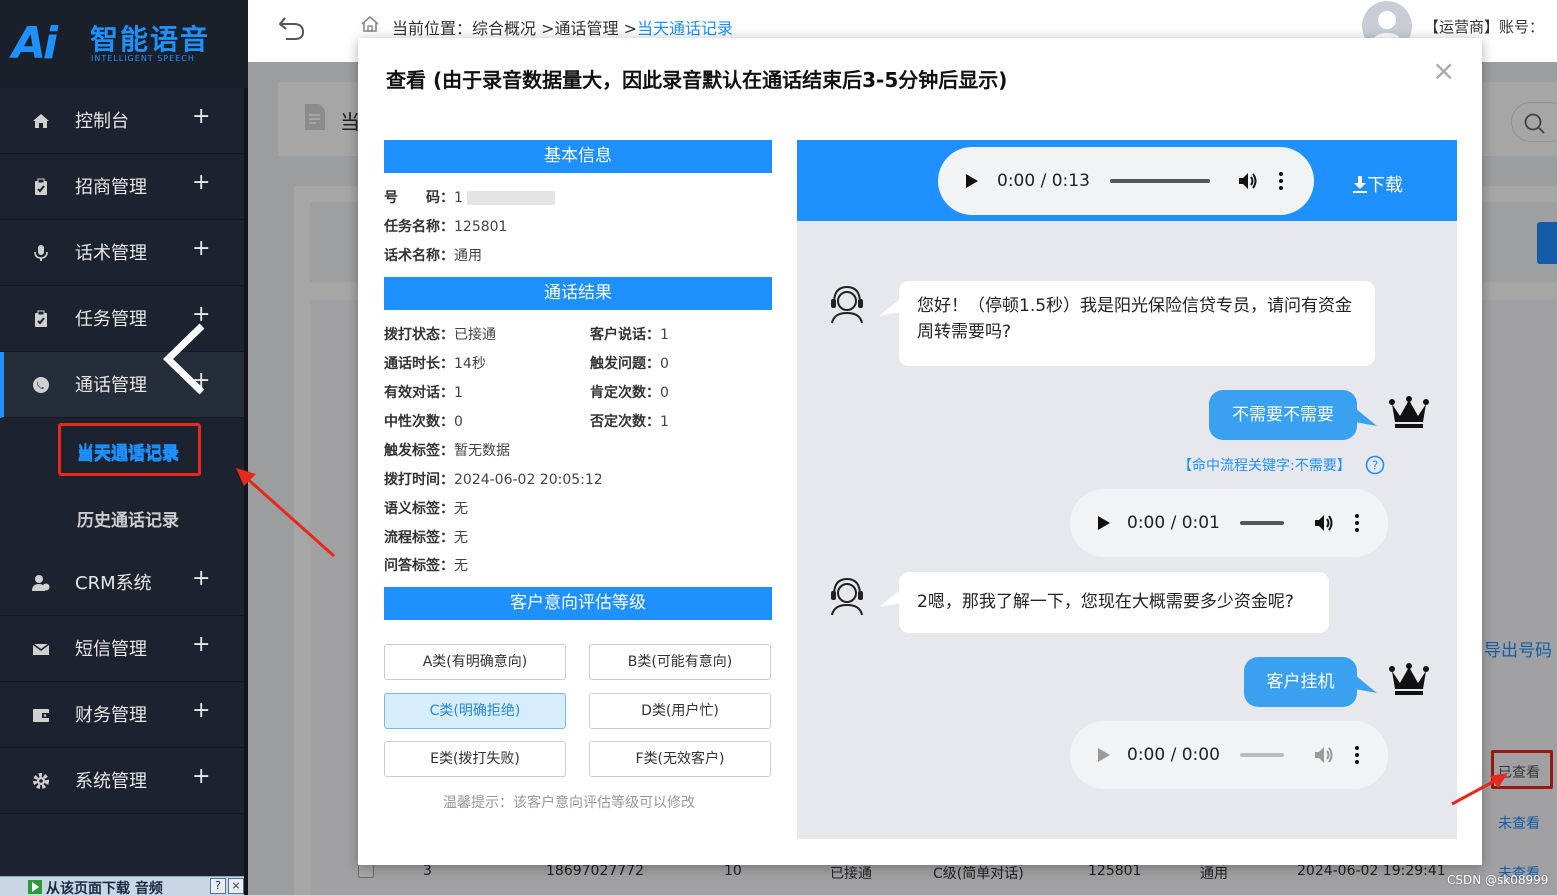  What do you see at coordinates (41, 186) in the screenshot?
I see `clipboard-icon` at bounding box center [41, 186].